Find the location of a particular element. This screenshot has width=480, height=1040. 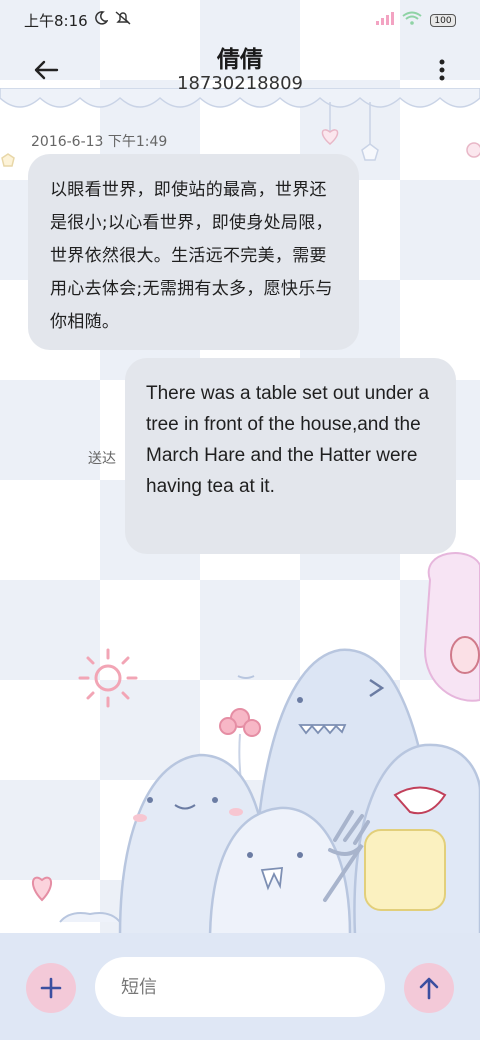

wifi-icon is located at coordinates (412, 20).